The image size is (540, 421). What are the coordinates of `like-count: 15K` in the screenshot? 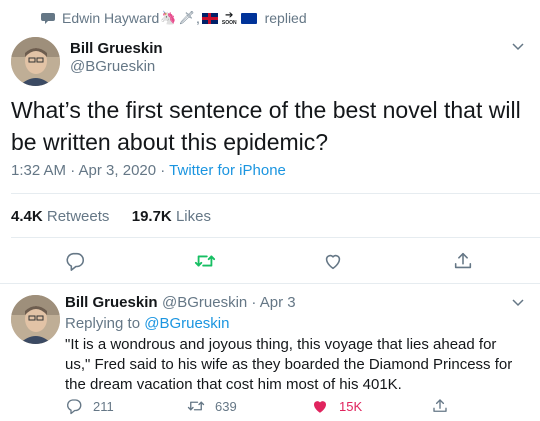 It's located at (351, 406).